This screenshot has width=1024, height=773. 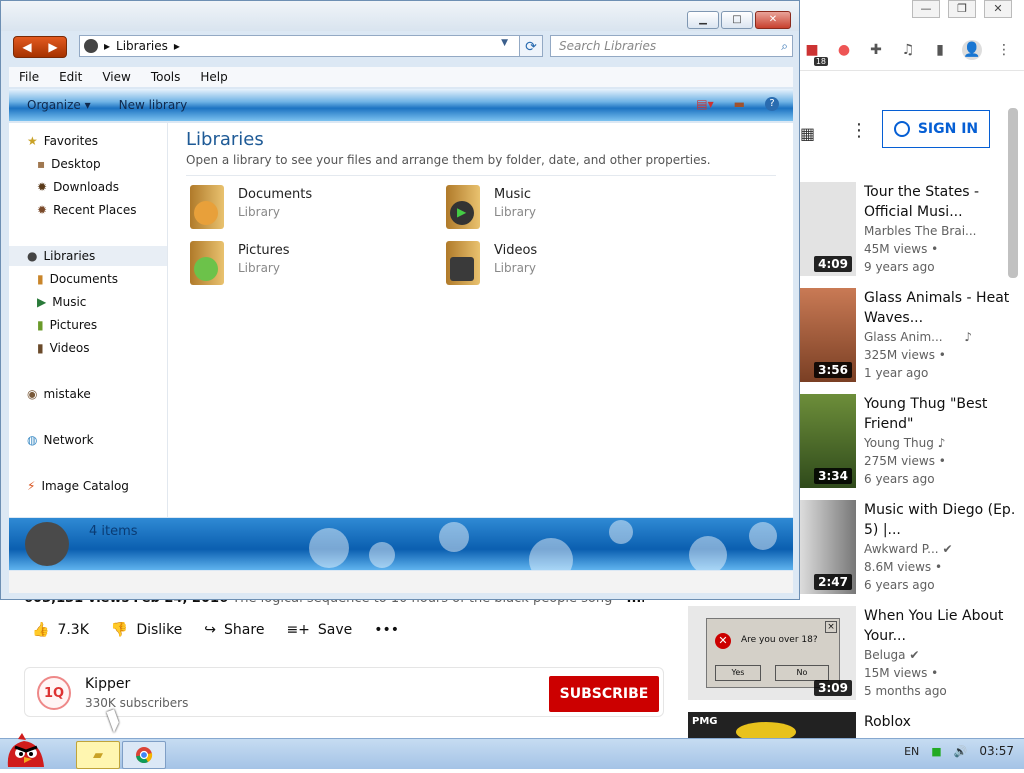 What do you see at coordinates (512, 194) in the screenshot?
I see `library-name: Music` at bounding box center [512, 194].